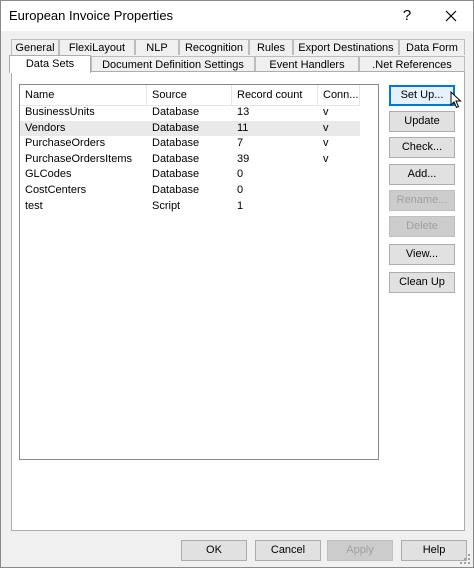 This screenshot has height=568, width=474. Describe the element at coordinates (240, 205) in the screenshot. I see `cell-record-count: 1` at that location.